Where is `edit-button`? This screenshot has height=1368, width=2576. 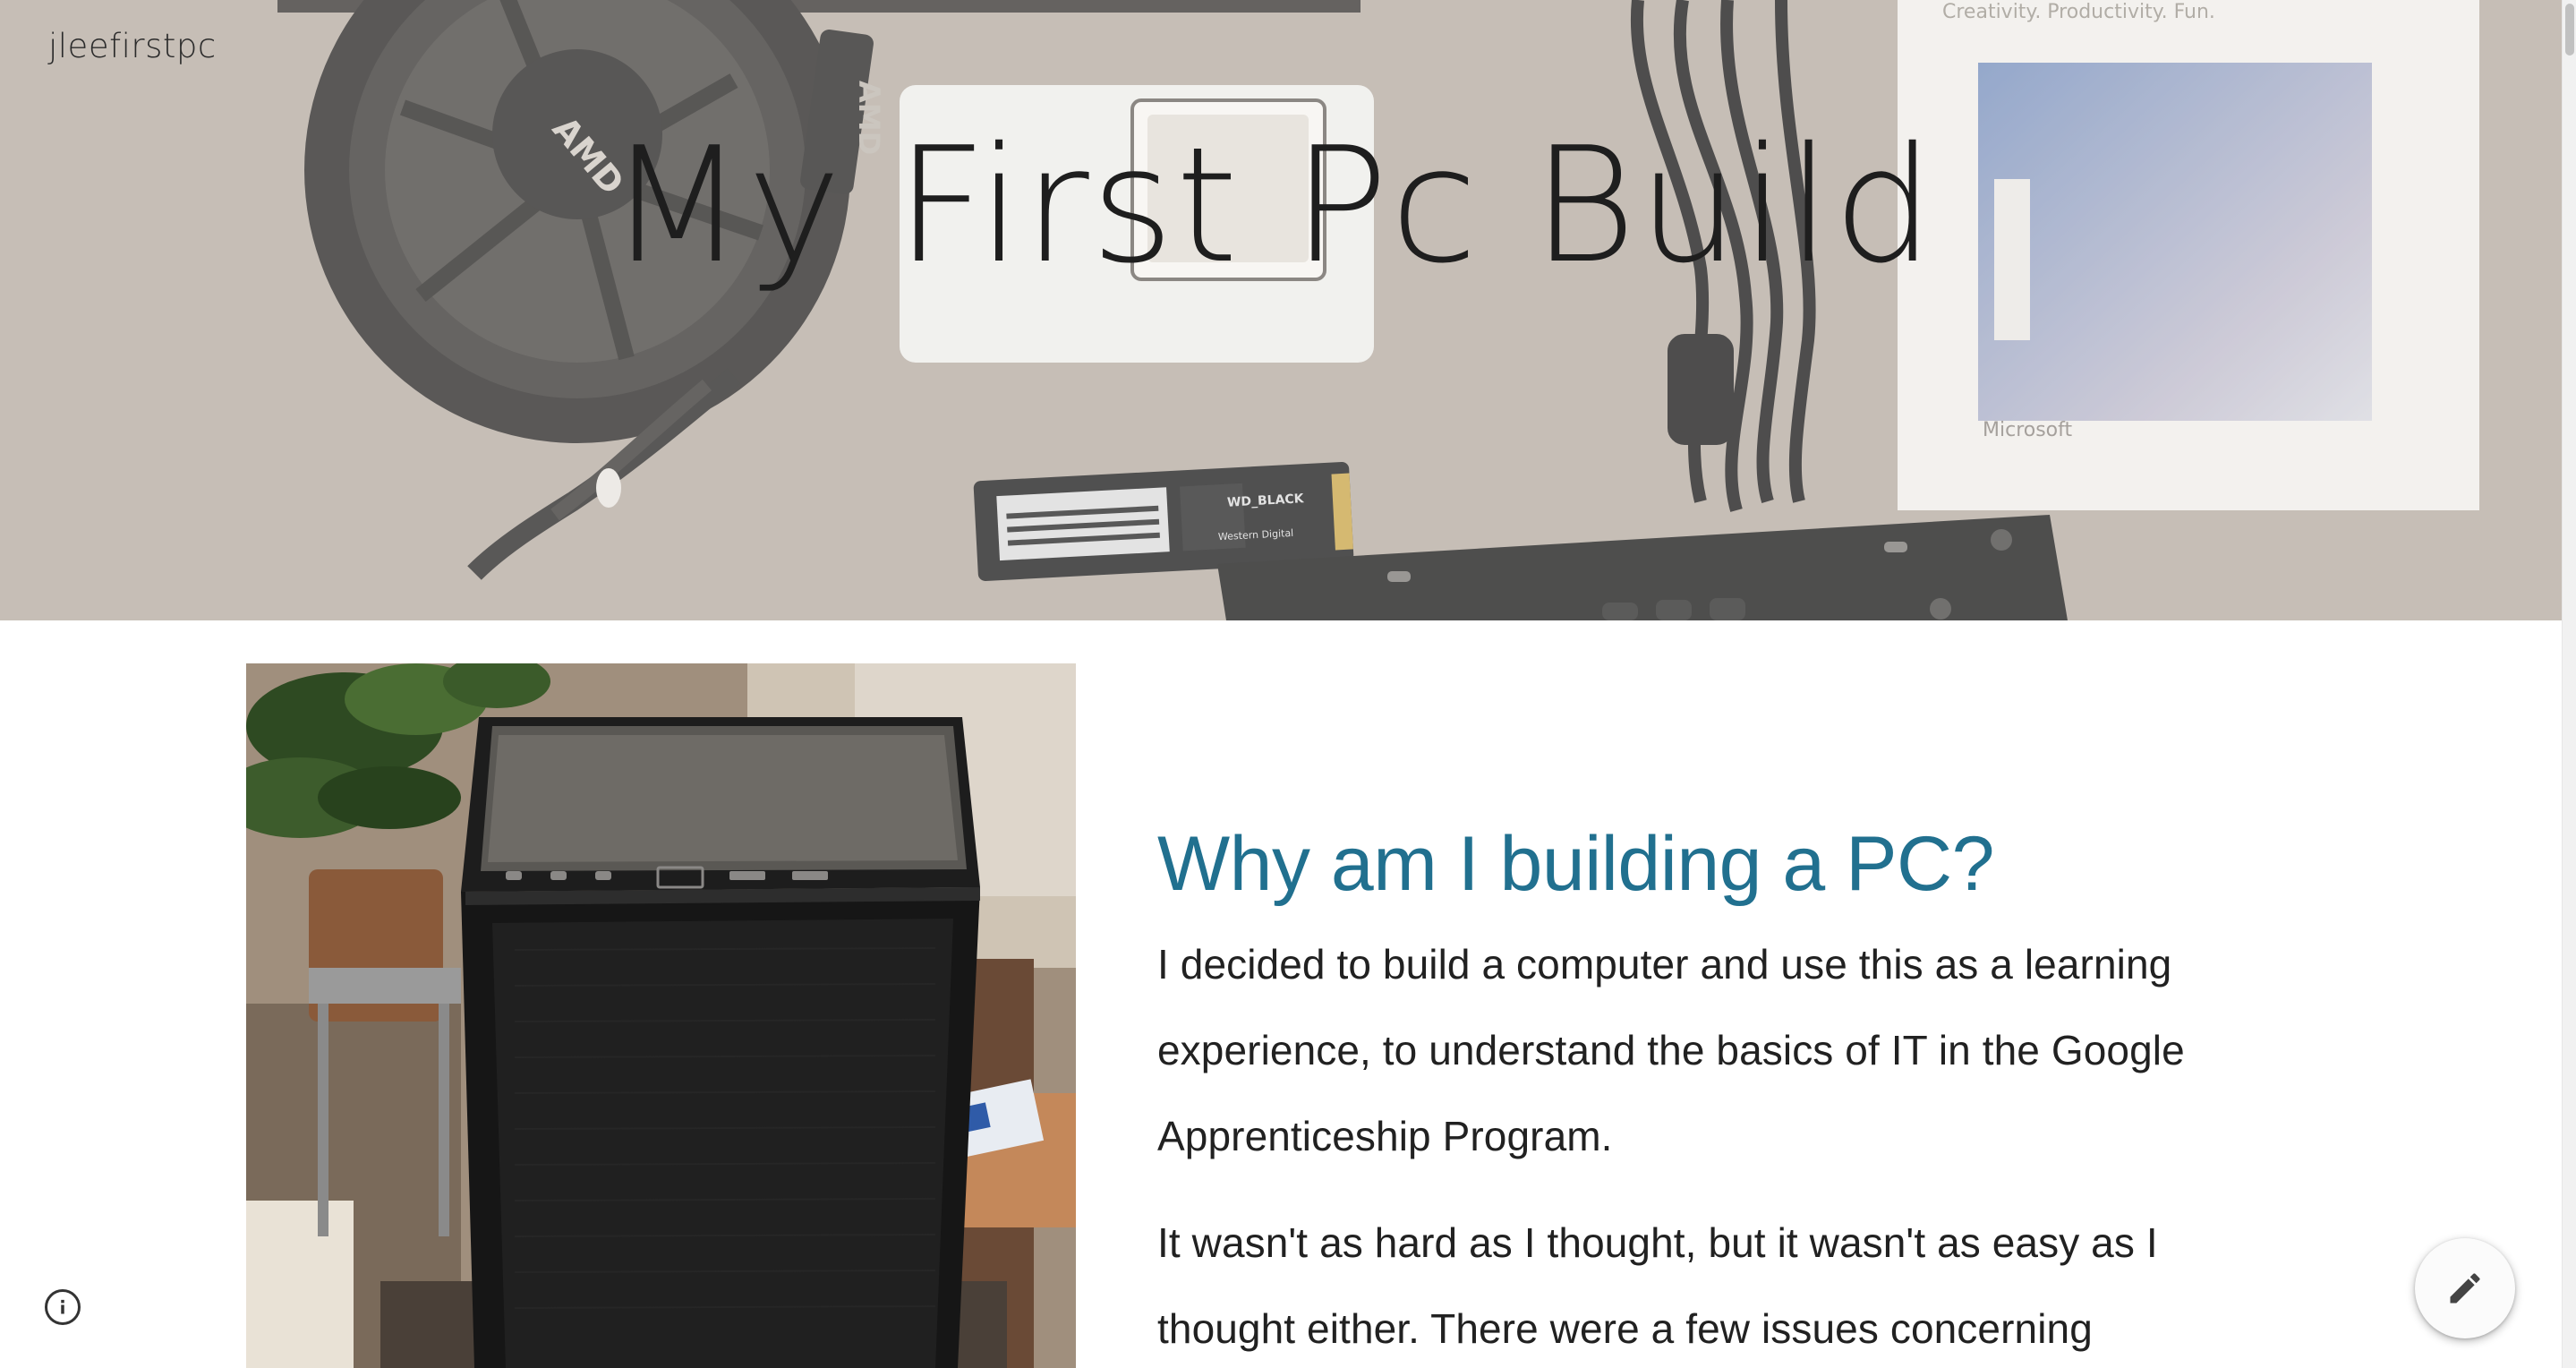 edit-button is located at coordinates (2465, 1288).